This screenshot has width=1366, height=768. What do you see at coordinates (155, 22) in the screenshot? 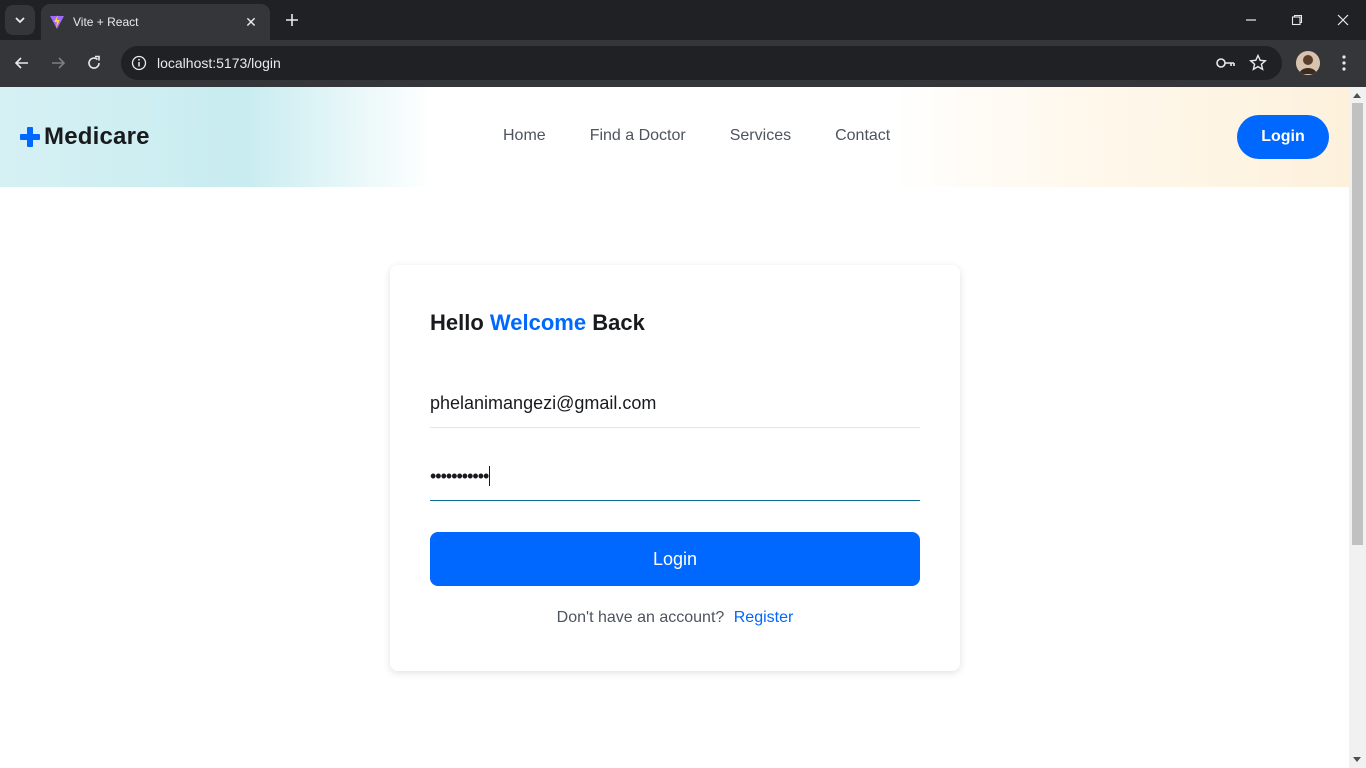
I see `browser-tab: Vite + React ✕` at bounding box center [155, 22].